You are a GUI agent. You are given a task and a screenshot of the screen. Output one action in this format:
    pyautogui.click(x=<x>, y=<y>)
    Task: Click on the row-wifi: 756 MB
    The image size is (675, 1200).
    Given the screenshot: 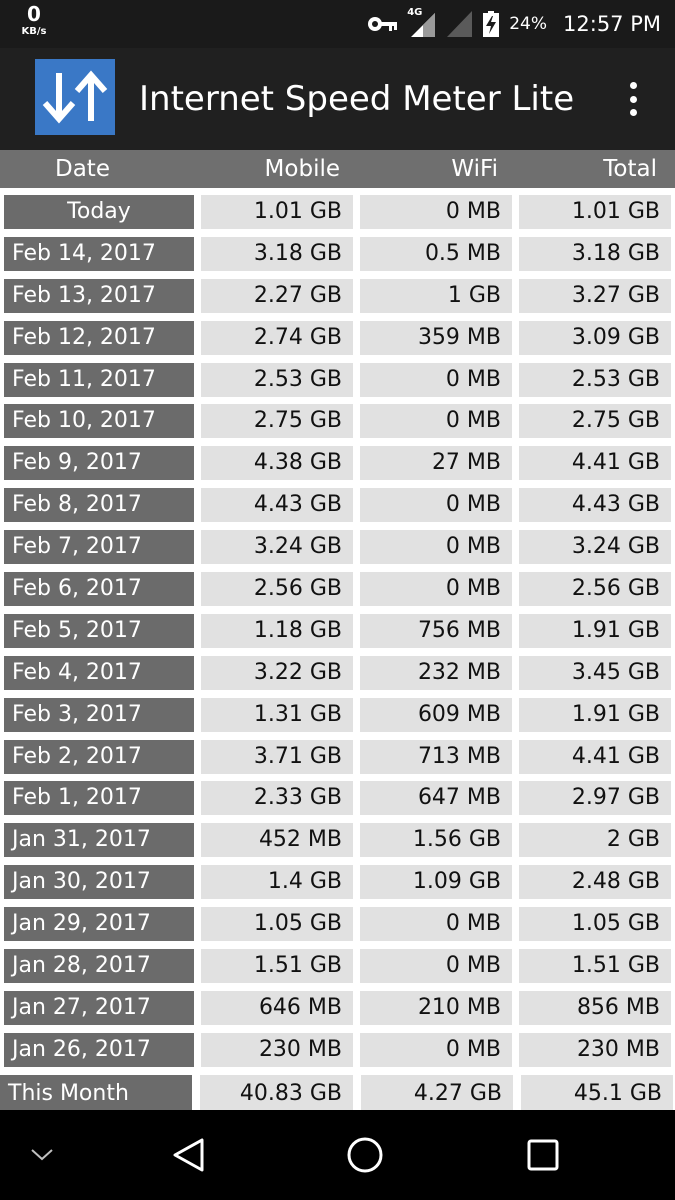 What is the action you would take?
    pyautogui.click(x=436, y=630)
    